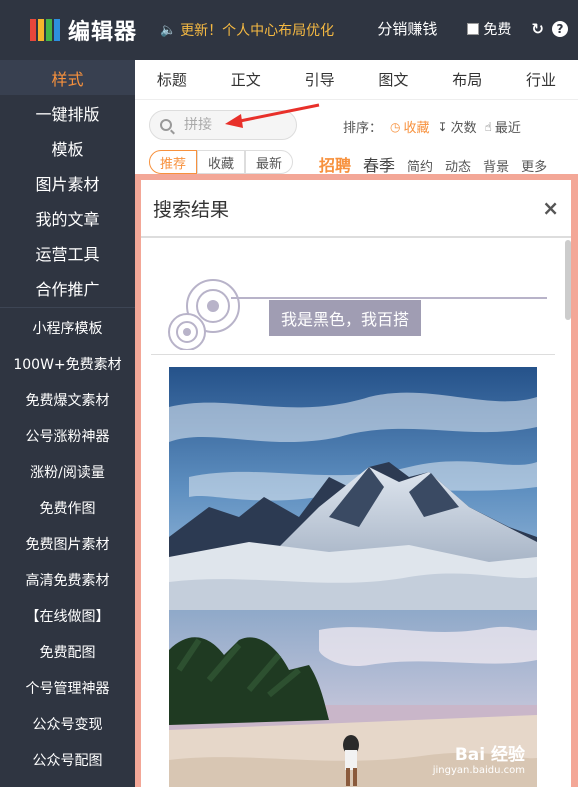 This screenshot has height=787, width=578. What do you see at coordinates (356, 209) in the screenshot?
I see `panel-header: 搜索结果 ×` at bounding box center [356, 209].